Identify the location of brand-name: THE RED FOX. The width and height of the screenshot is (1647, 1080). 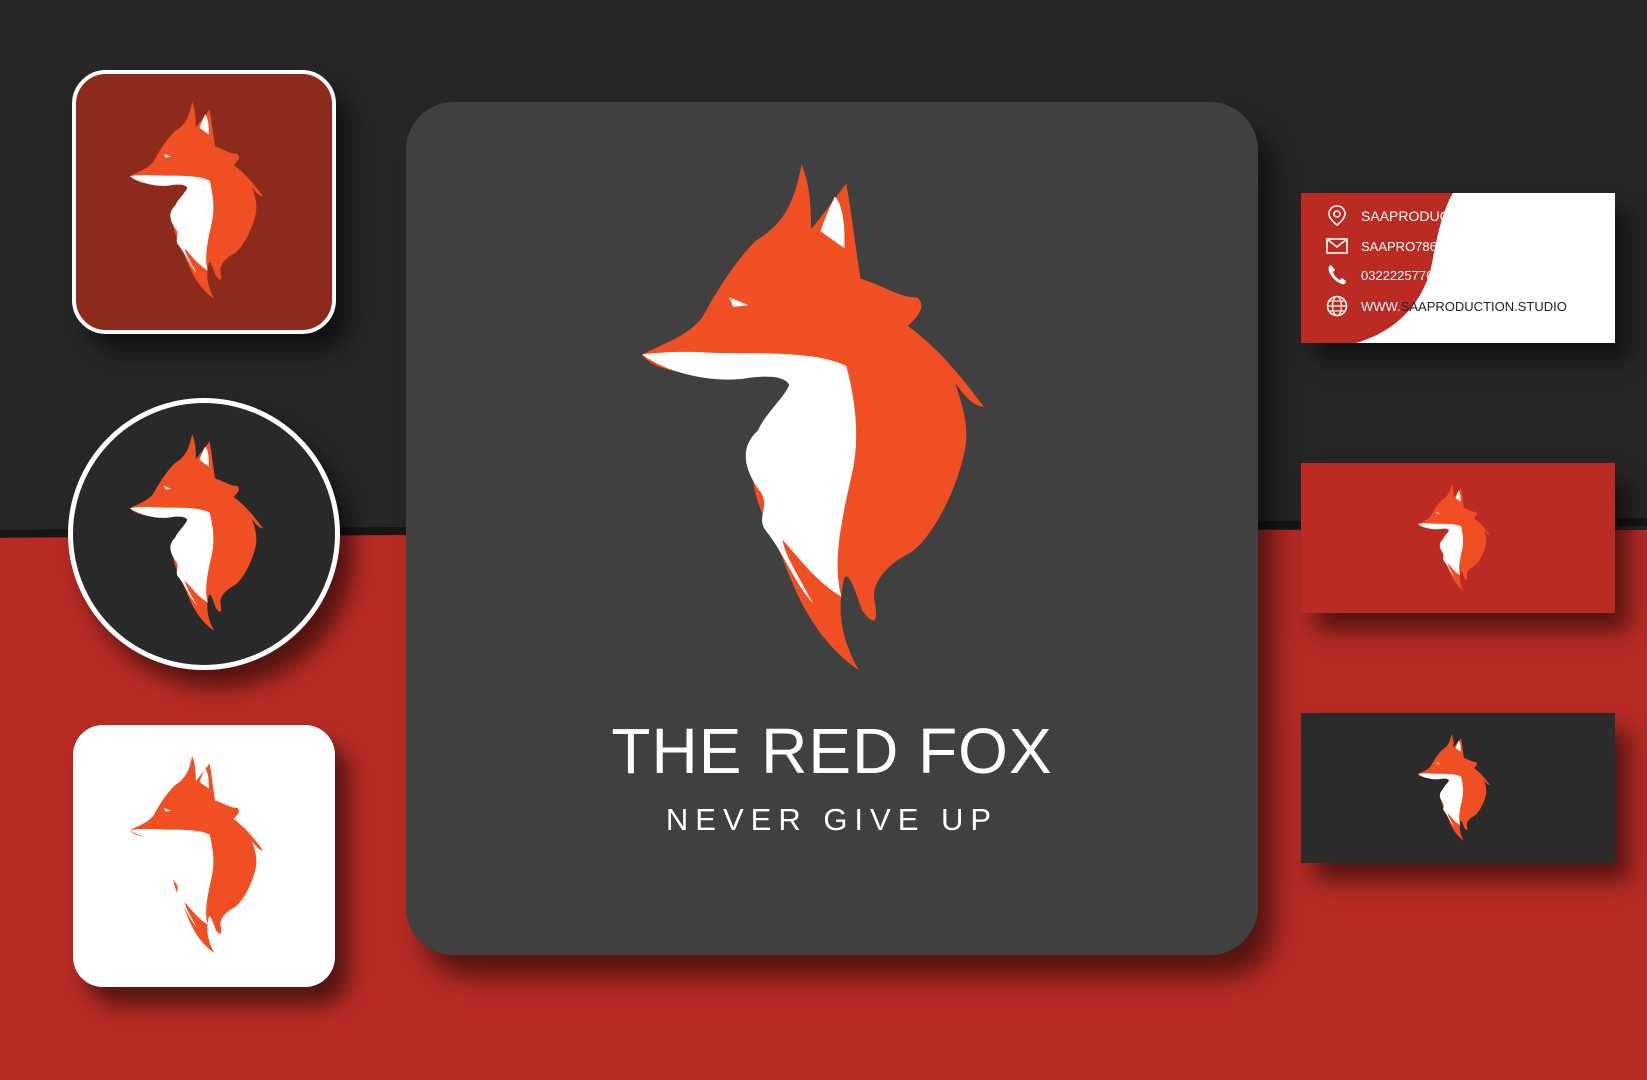
(832, 751).